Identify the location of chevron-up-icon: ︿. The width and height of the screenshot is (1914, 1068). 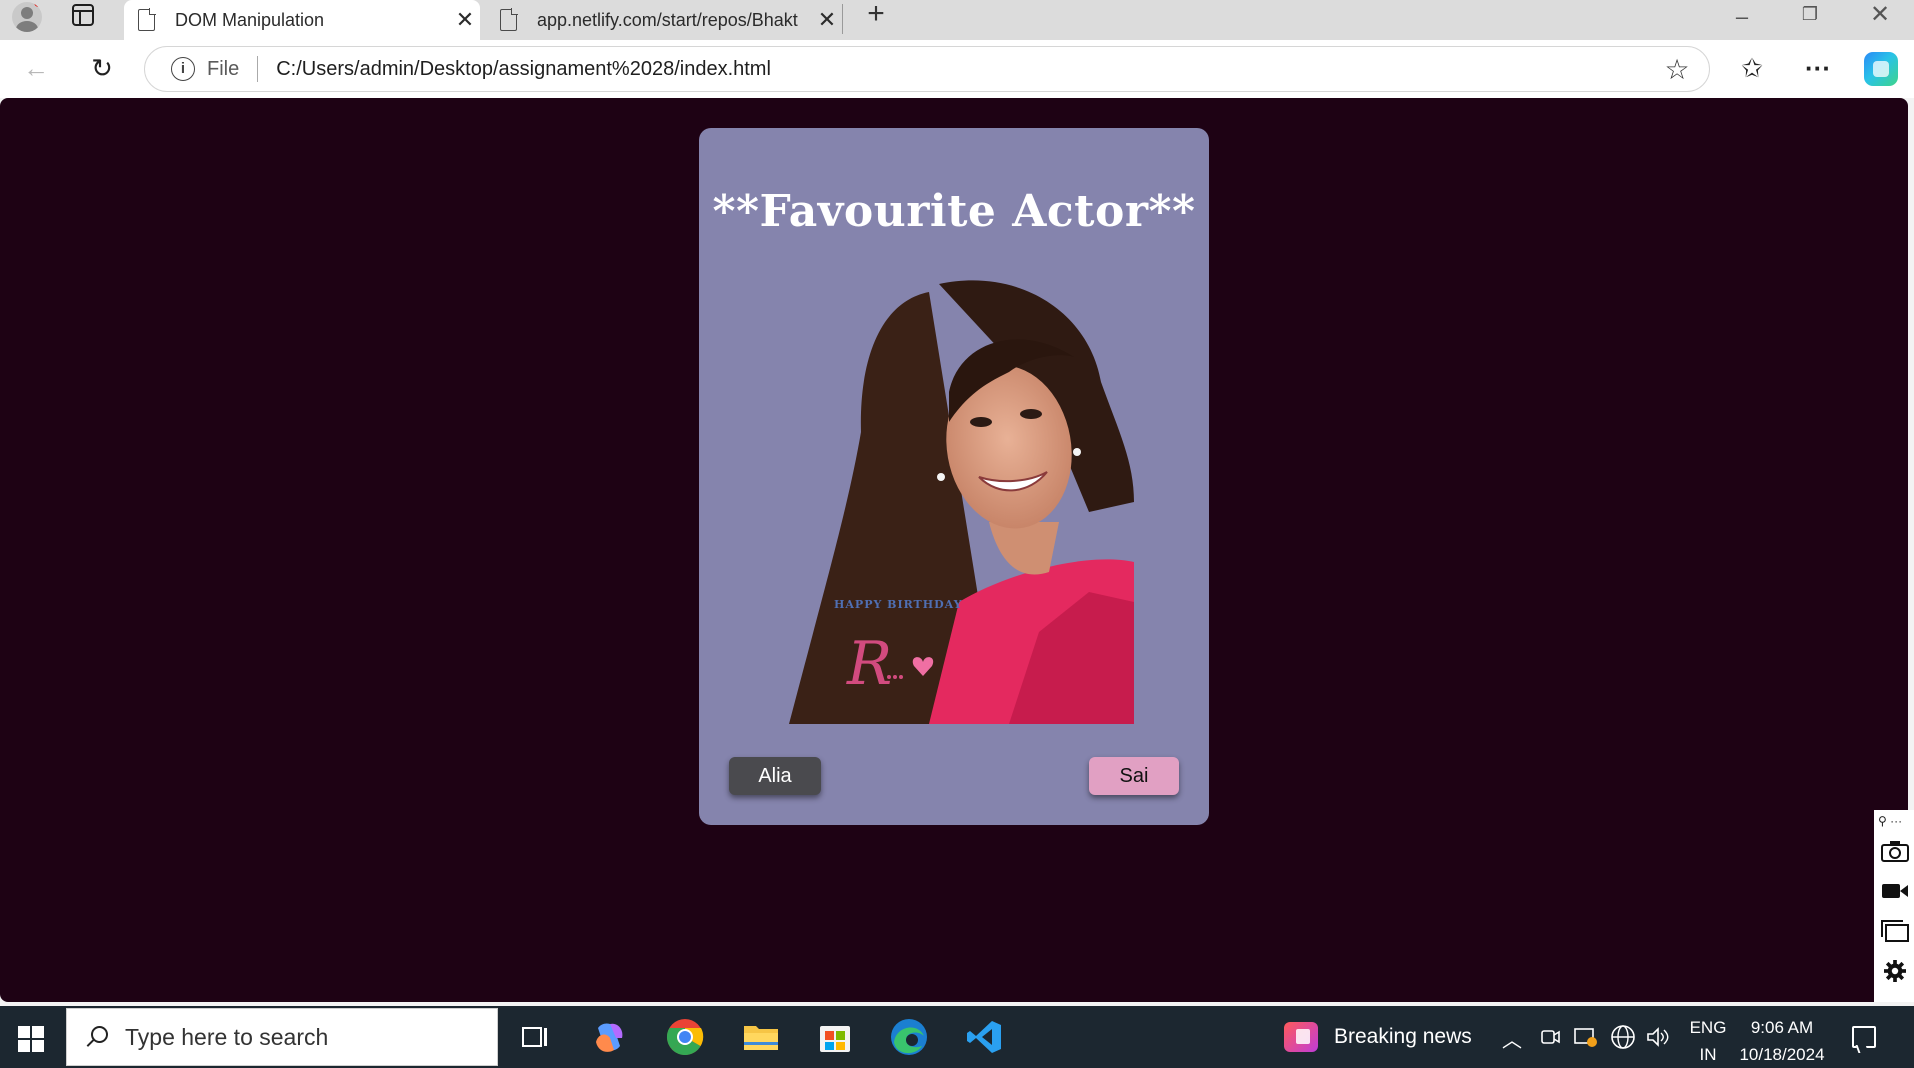
(1512, 1038).